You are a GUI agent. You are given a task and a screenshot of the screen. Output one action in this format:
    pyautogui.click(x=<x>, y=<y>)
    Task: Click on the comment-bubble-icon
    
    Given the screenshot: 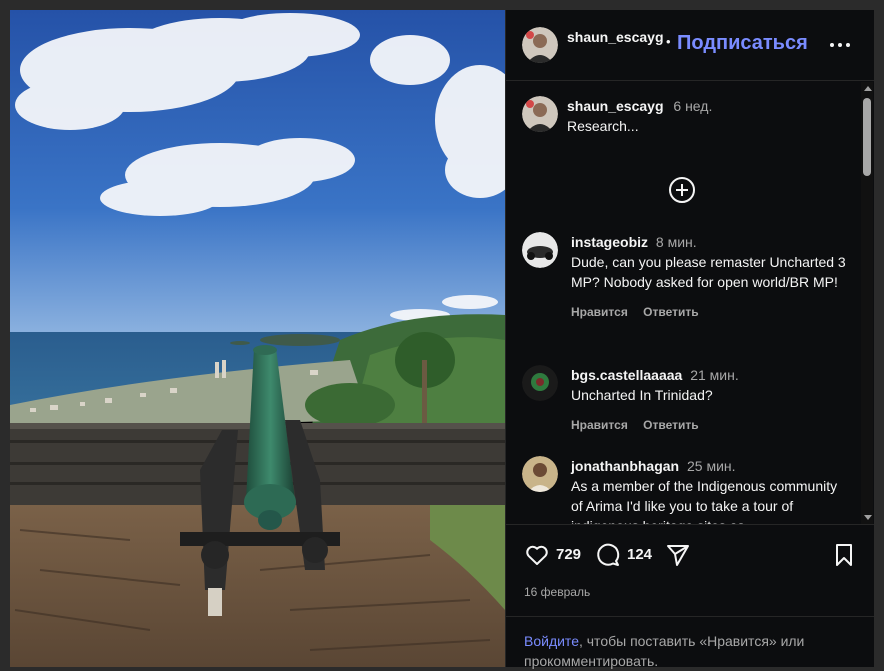 What is the action you would take?
    pyautogui.click(x=608, y=555)
    